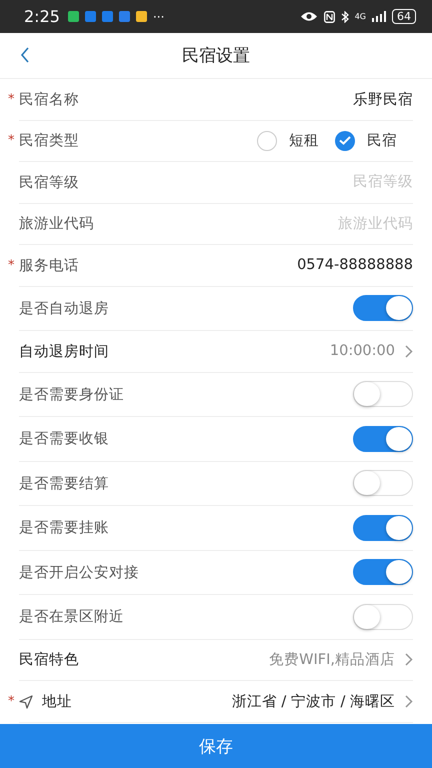 Image resolution: width=432 pixels, height=768 pixels. What do you see at coordinates (57, 224) in the screenshot?
I see `field-label: 旅游业代码` at bounding box center [57, 224].